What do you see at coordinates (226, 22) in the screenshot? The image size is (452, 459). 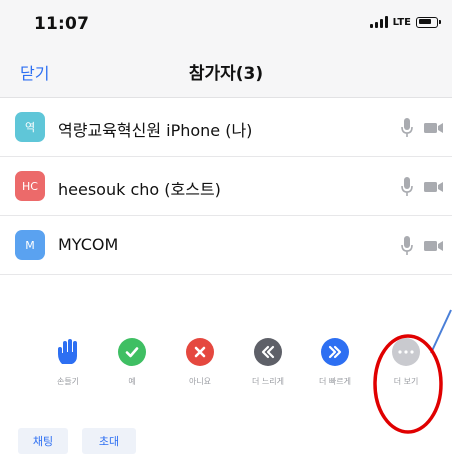 I see `status-bar: 11:07 LTE` at bounding box center [226, 22].